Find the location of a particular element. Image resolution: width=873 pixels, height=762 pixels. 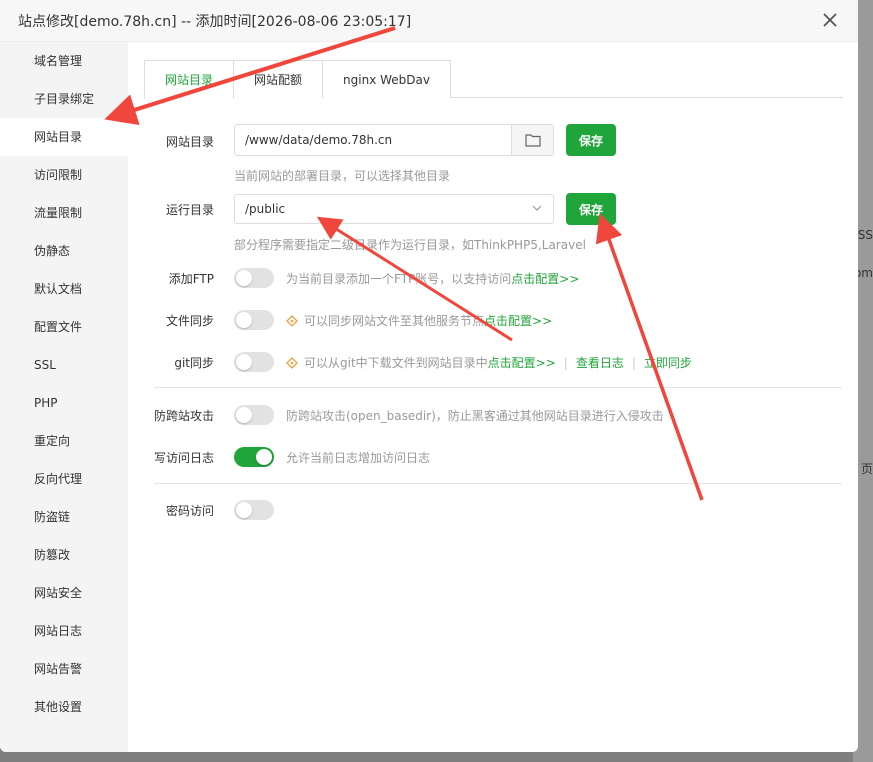

git-sync-label: git同步 is located at coordinates (194, 363).